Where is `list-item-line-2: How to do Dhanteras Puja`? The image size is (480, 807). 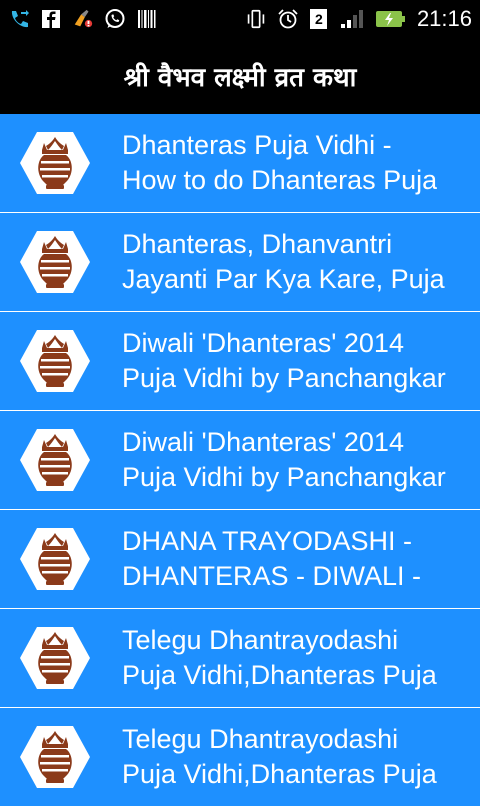 list-item-line-2: How to do Dhanteras Puja is located at coordinates (280, 180).